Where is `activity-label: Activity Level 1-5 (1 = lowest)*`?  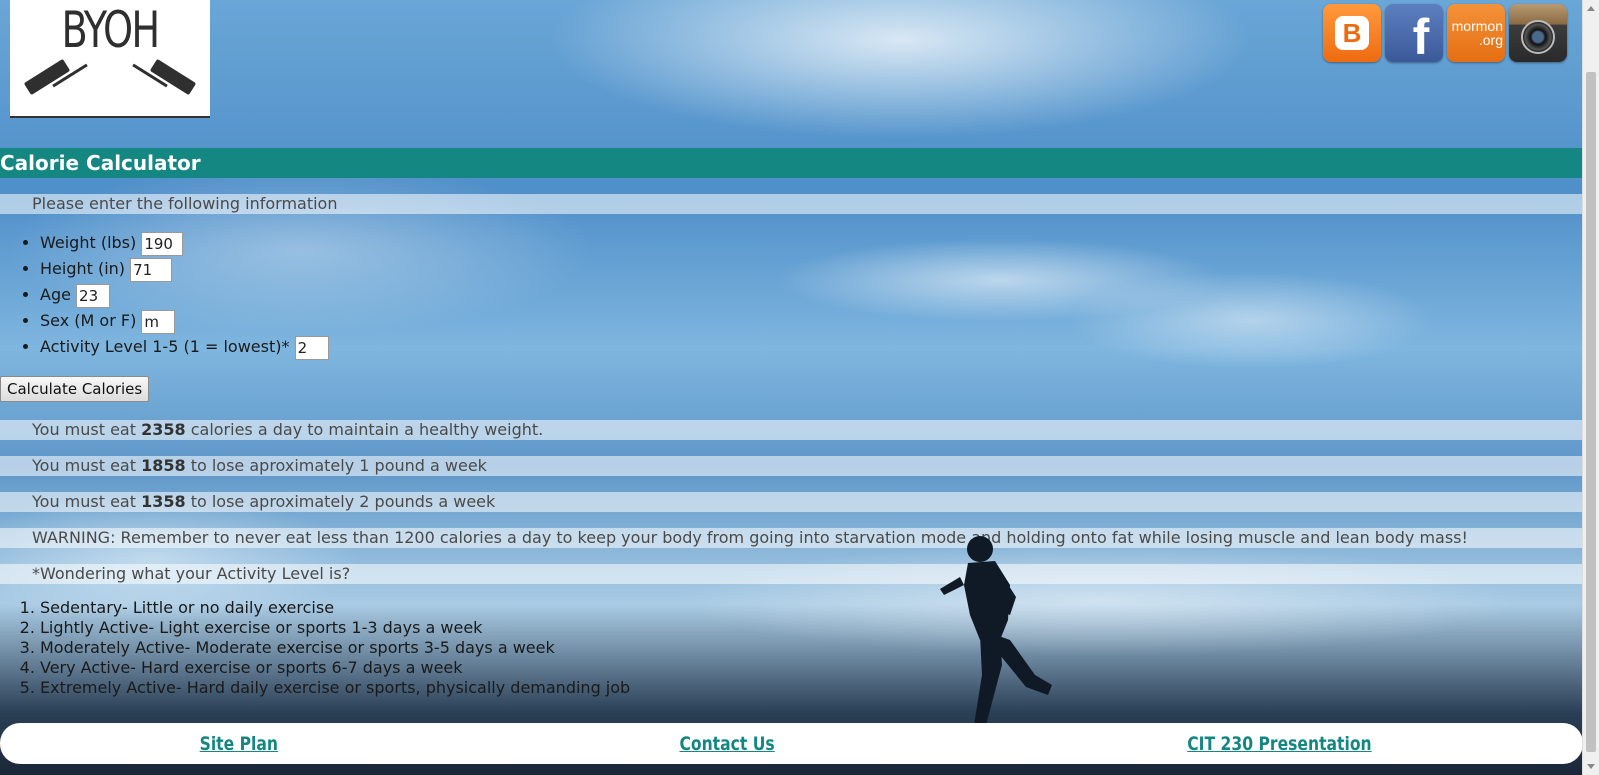
activity-label: Activity Level 1-5 (1 = lowest)* is located at coordinates (165, 346).